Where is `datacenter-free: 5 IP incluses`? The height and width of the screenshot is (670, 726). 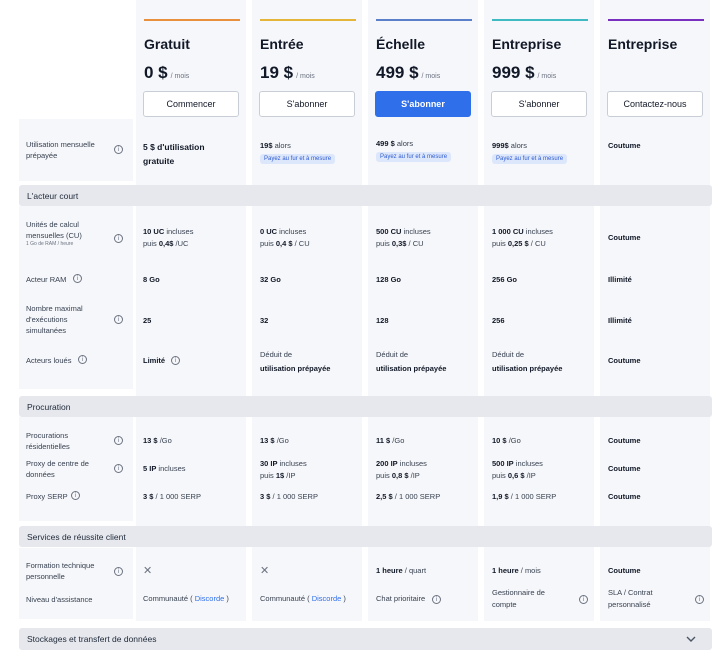 datacenter-free: 5 IP incluses is located at coordinates (164, 468).